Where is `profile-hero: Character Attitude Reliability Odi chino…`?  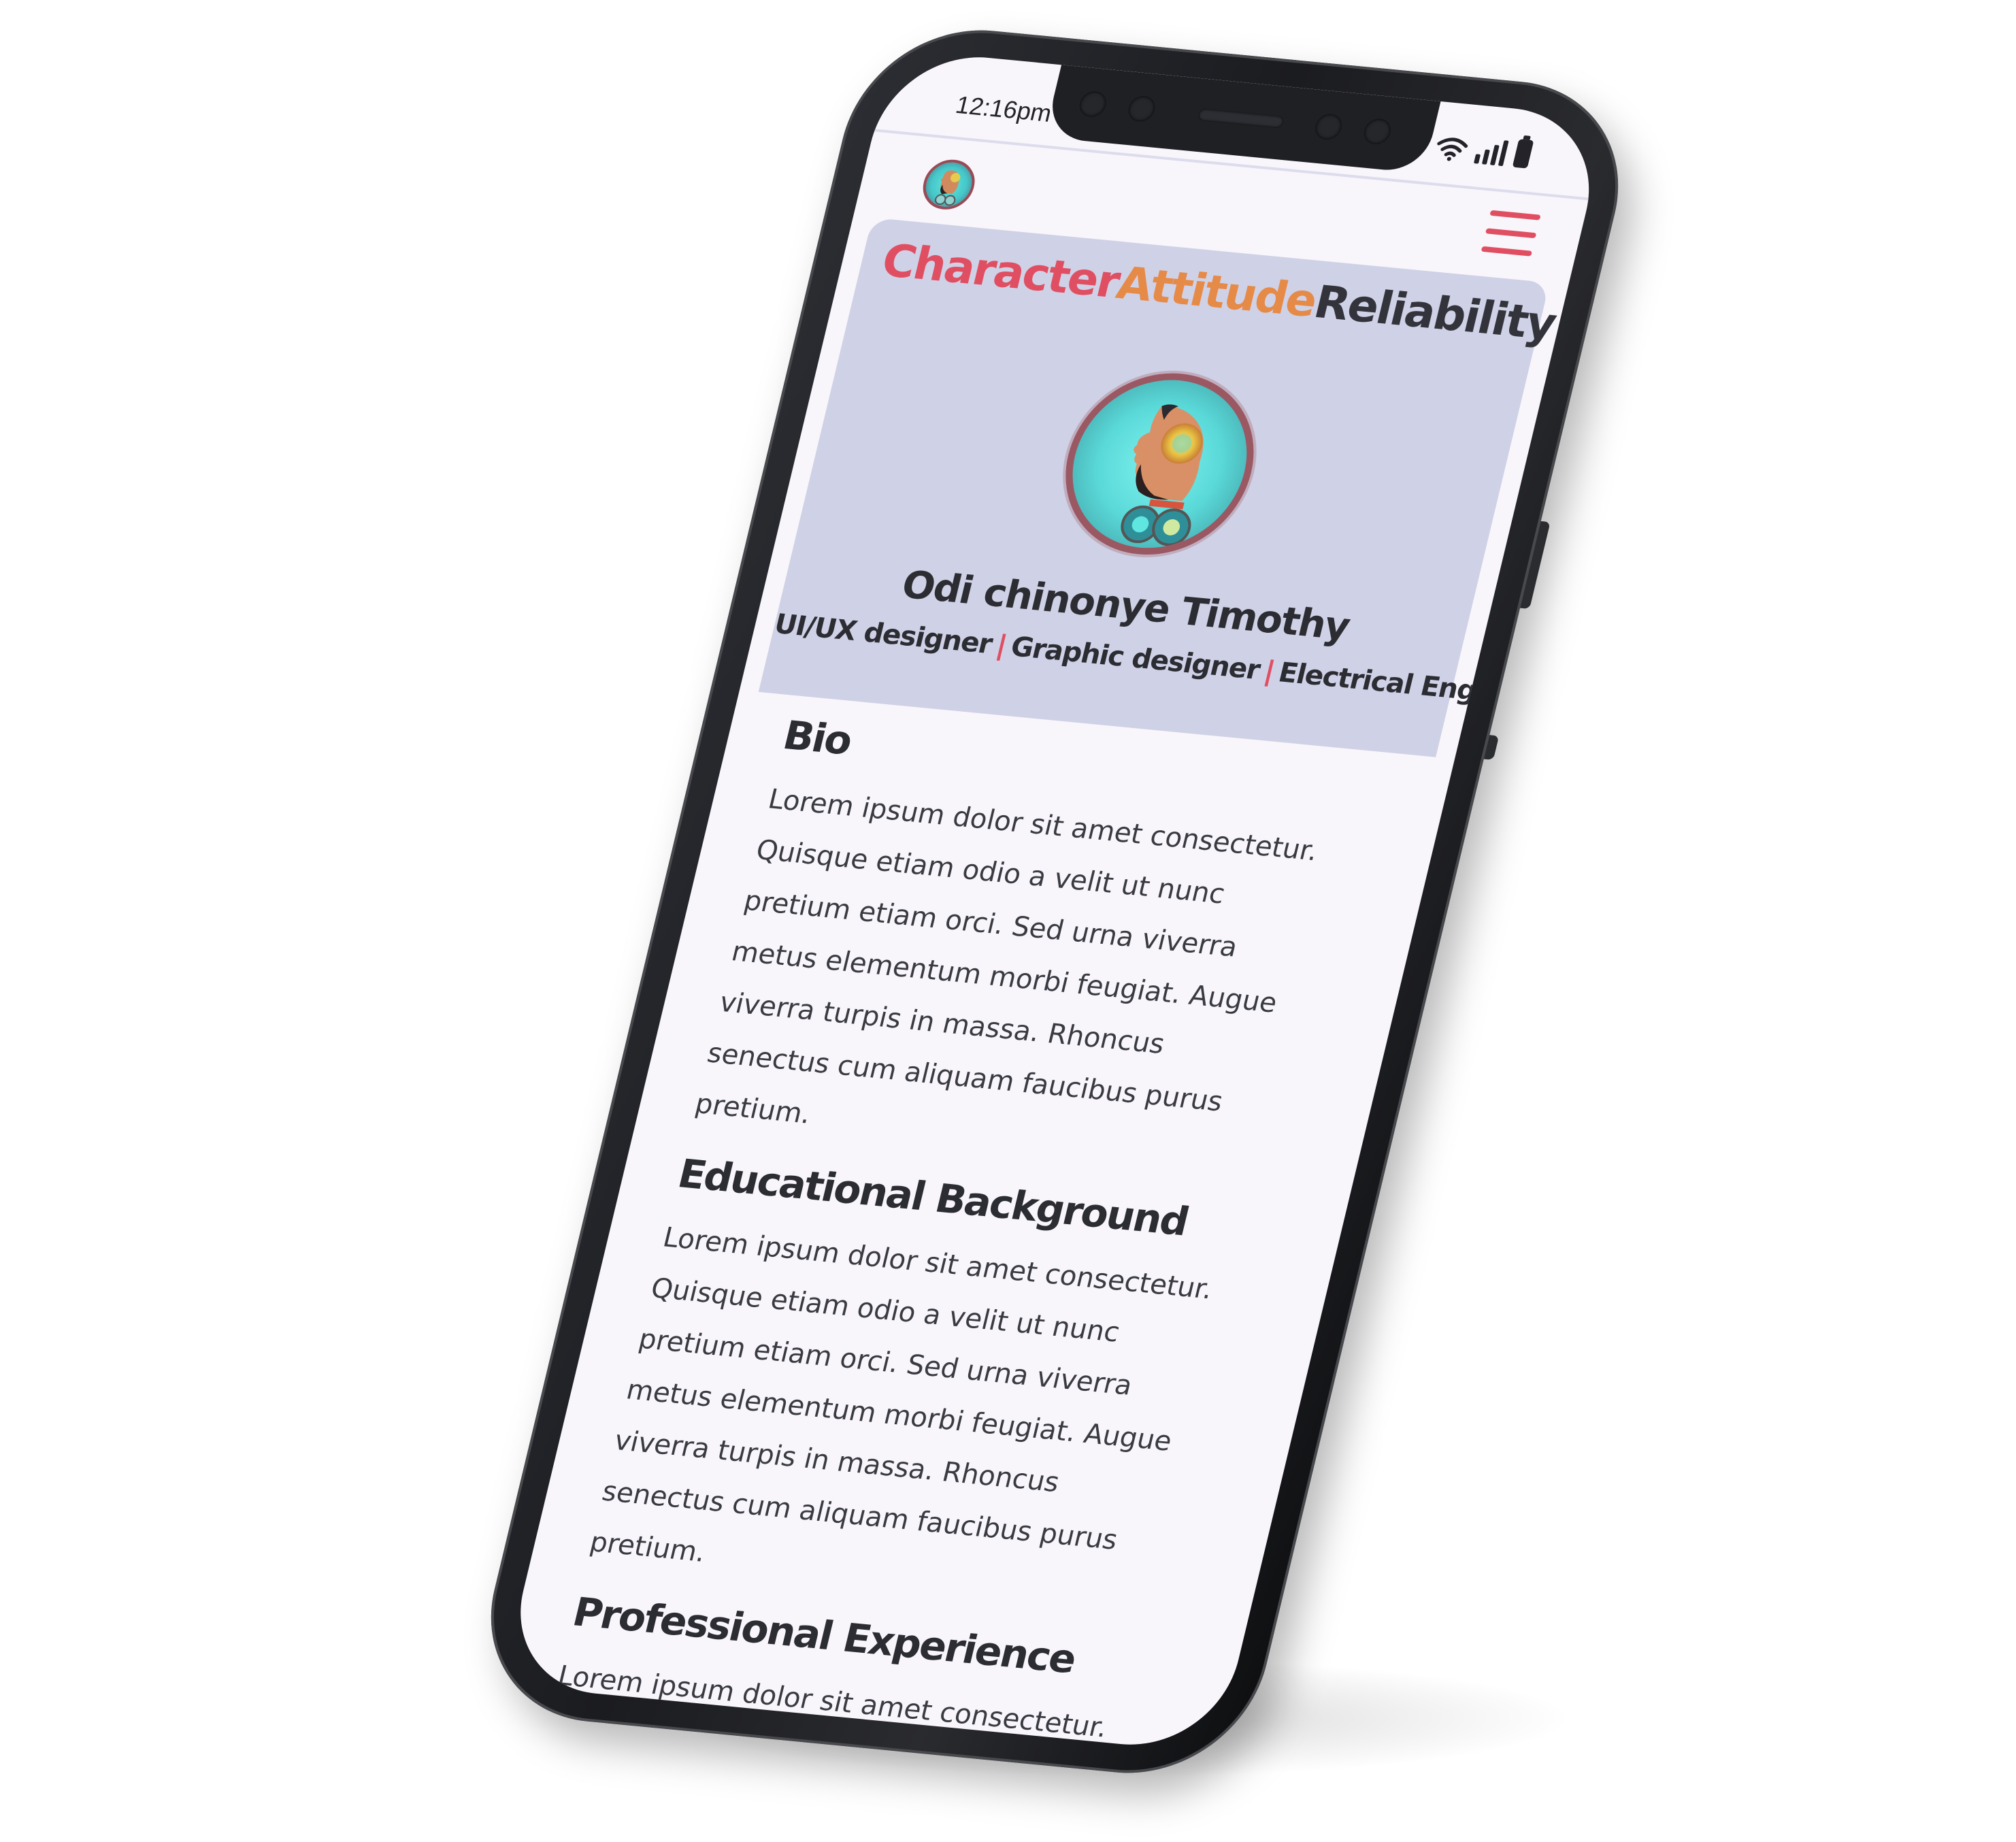
profile-hero: Character Attitude Reliability Odi chino… is located at coordinates (1159, 487).